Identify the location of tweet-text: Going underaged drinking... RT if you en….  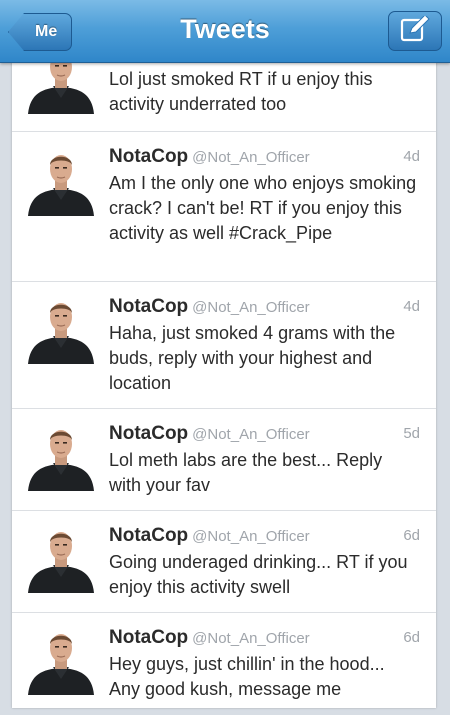
(258, 574).